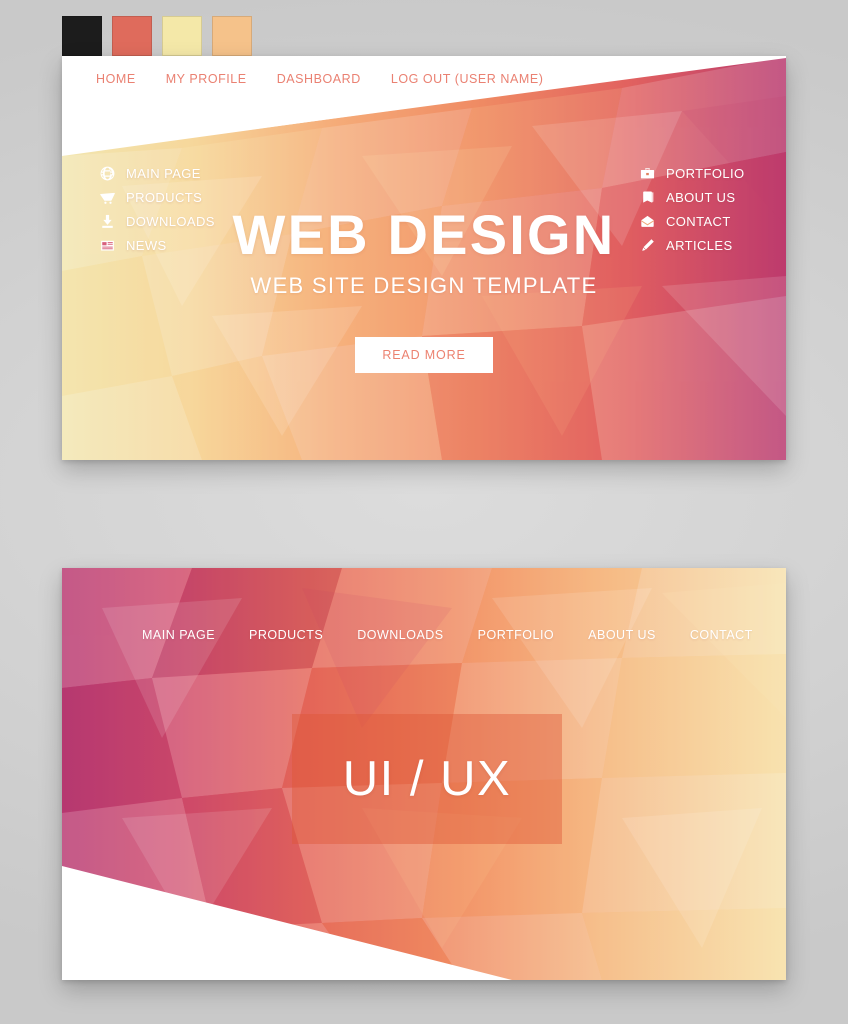  I want to click on left-menu-item-label: NEWS, so click(146, 245).